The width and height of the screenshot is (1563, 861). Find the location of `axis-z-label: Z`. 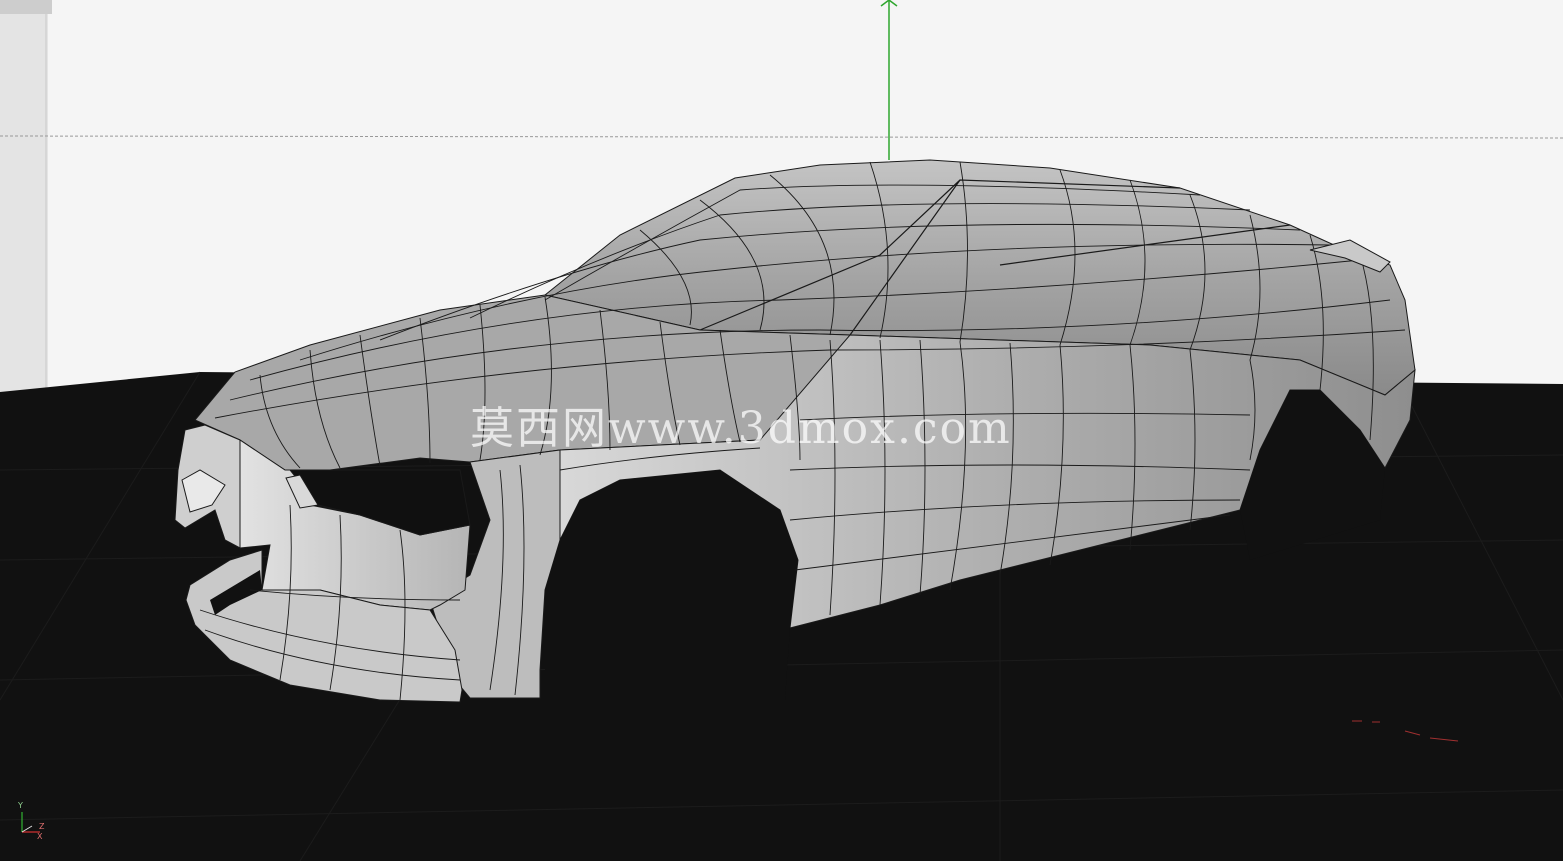

axis-z-label: Z is located at coordinates (42, 826).